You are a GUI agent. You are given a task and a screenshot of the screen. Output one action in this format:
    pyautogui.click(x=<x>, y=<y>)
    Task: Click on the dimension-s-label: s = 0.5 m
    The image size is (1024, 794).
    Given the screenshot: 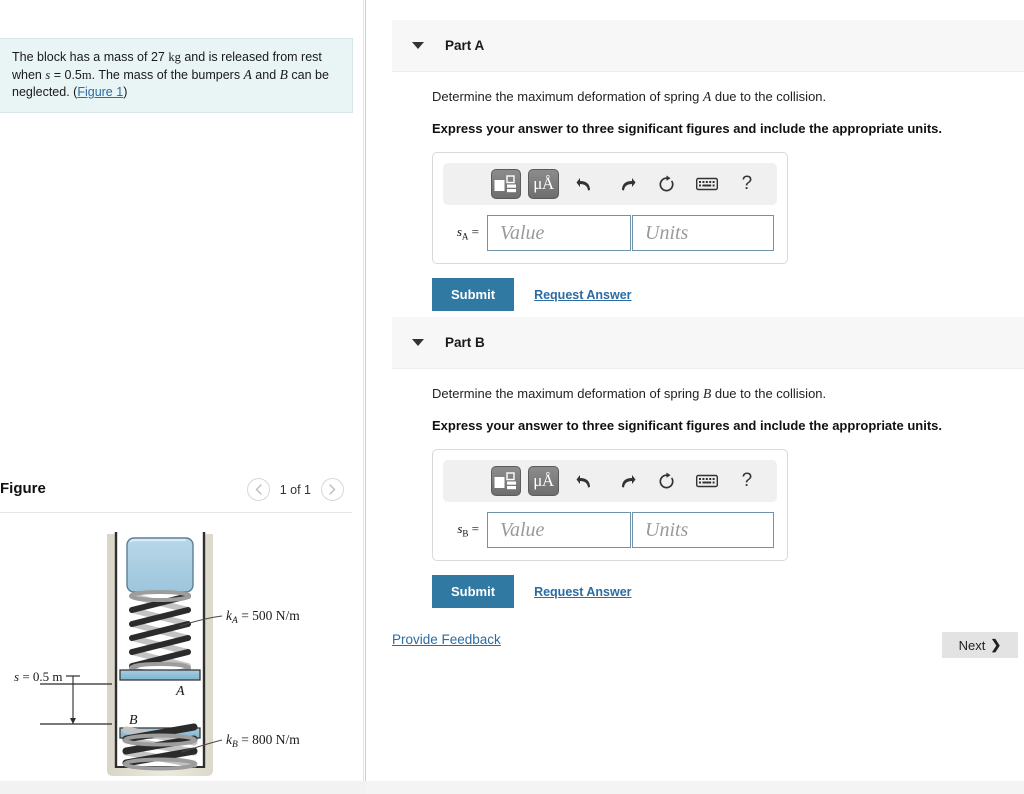 What is the action you would take?
    pyautogui.click(x=38, y=676)
    